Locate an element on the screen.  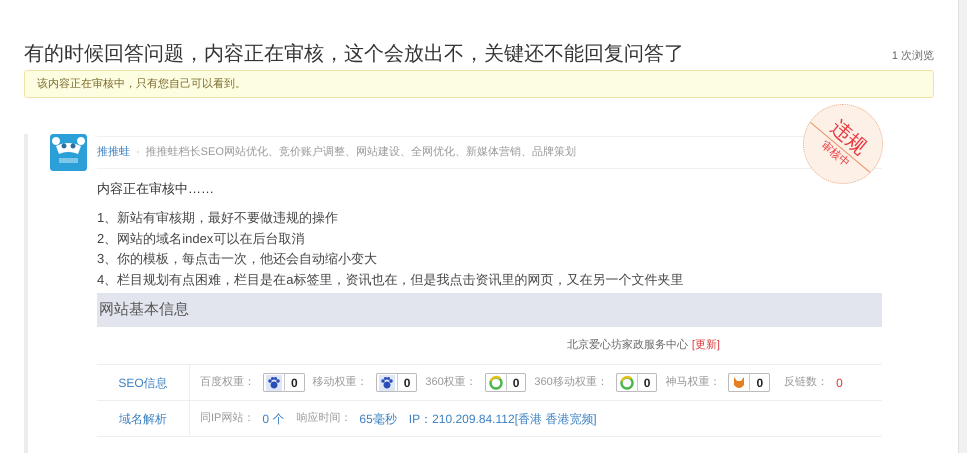
info-value: 65毫秒 is located at coordinates (378, 419).